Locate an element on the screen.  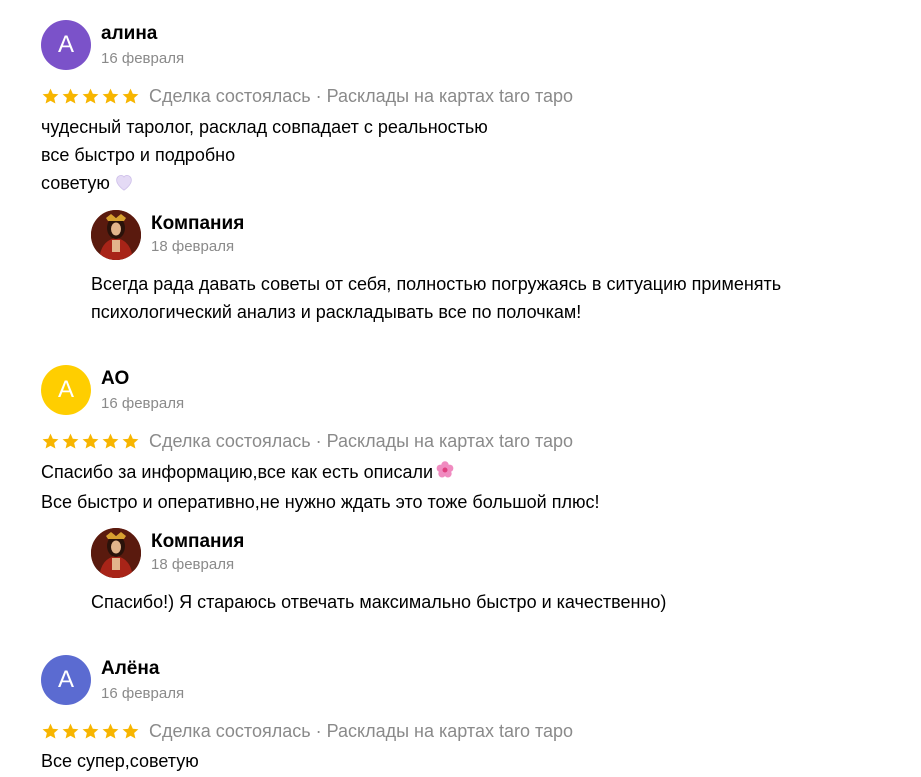
review-author: алина is located at coordinates (129, 34).